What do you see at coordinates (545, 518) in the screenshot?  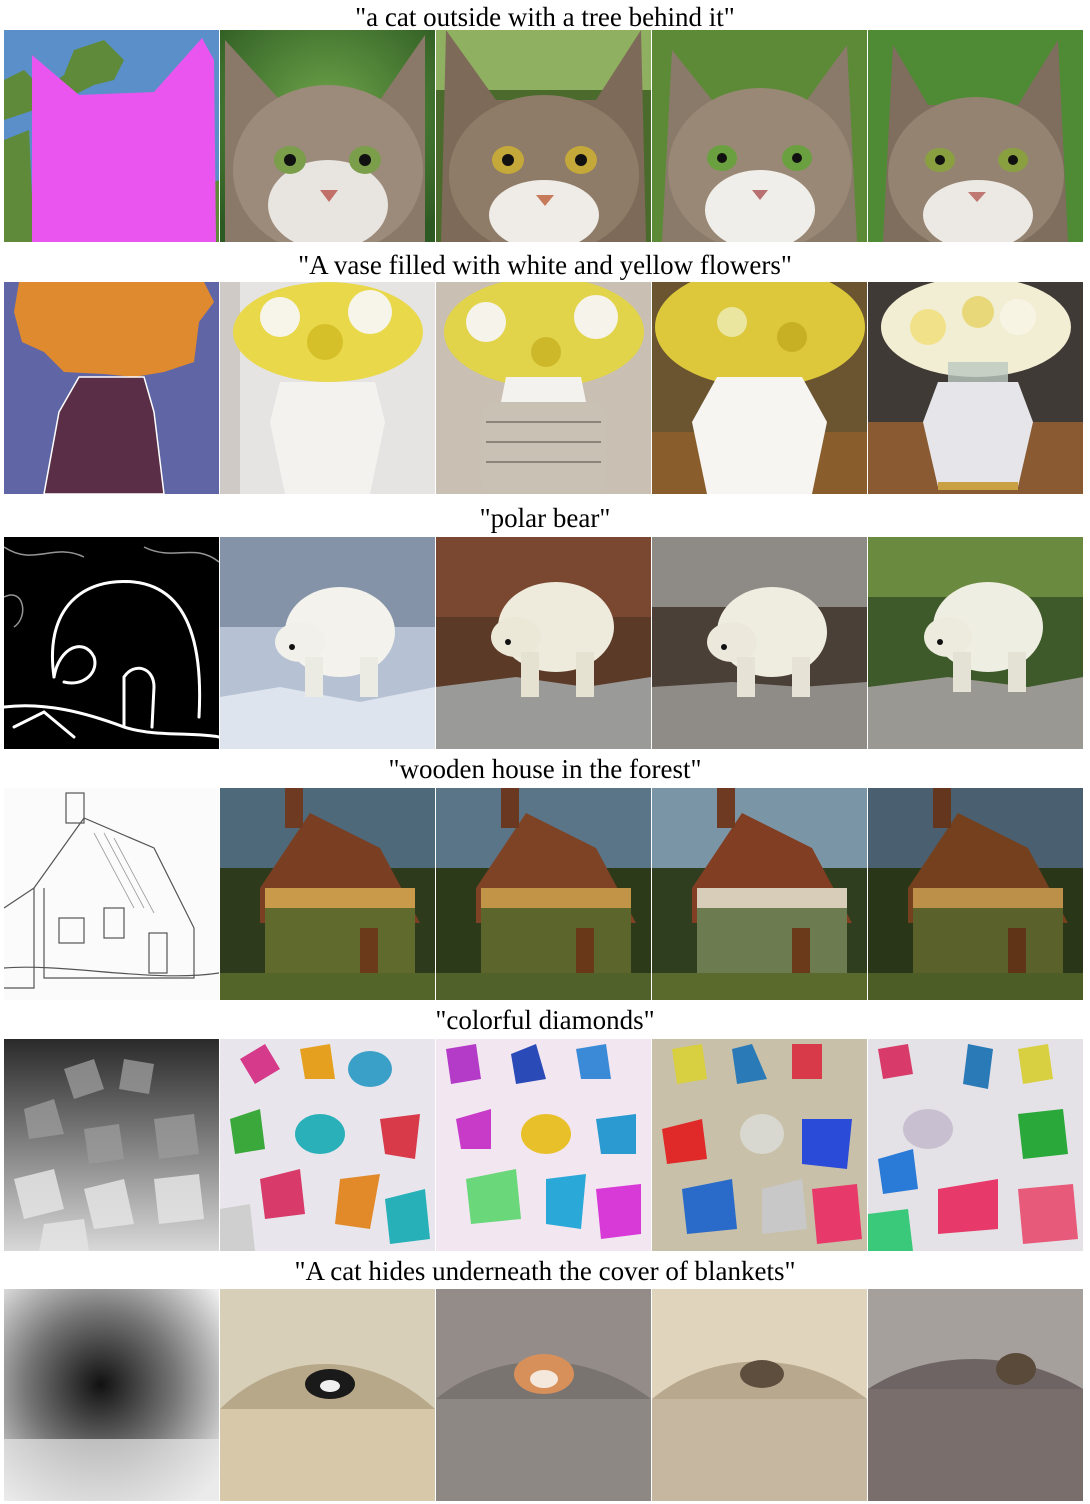 I see `row-3-caption: "polar bear"` at bounding box center [545, 518].